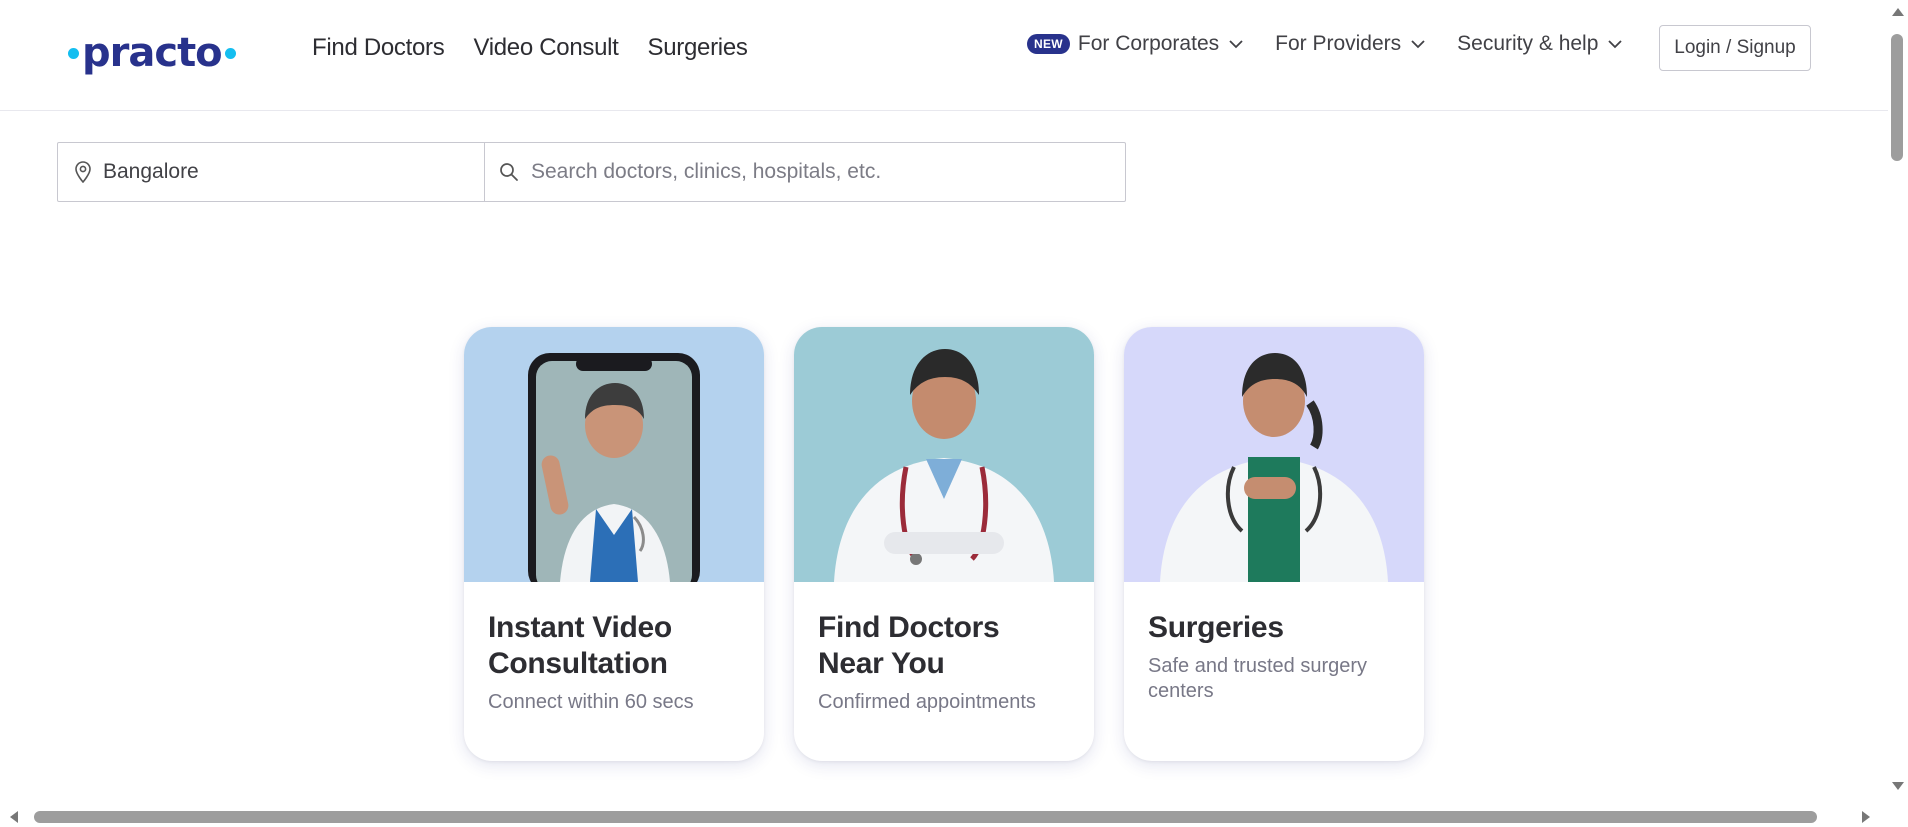 This screenshot has height=827, width=1908. What do you see at coordinates (83, 172) in the screenshot?
I see `map-pin-icon` at bounding box center [83, 172].